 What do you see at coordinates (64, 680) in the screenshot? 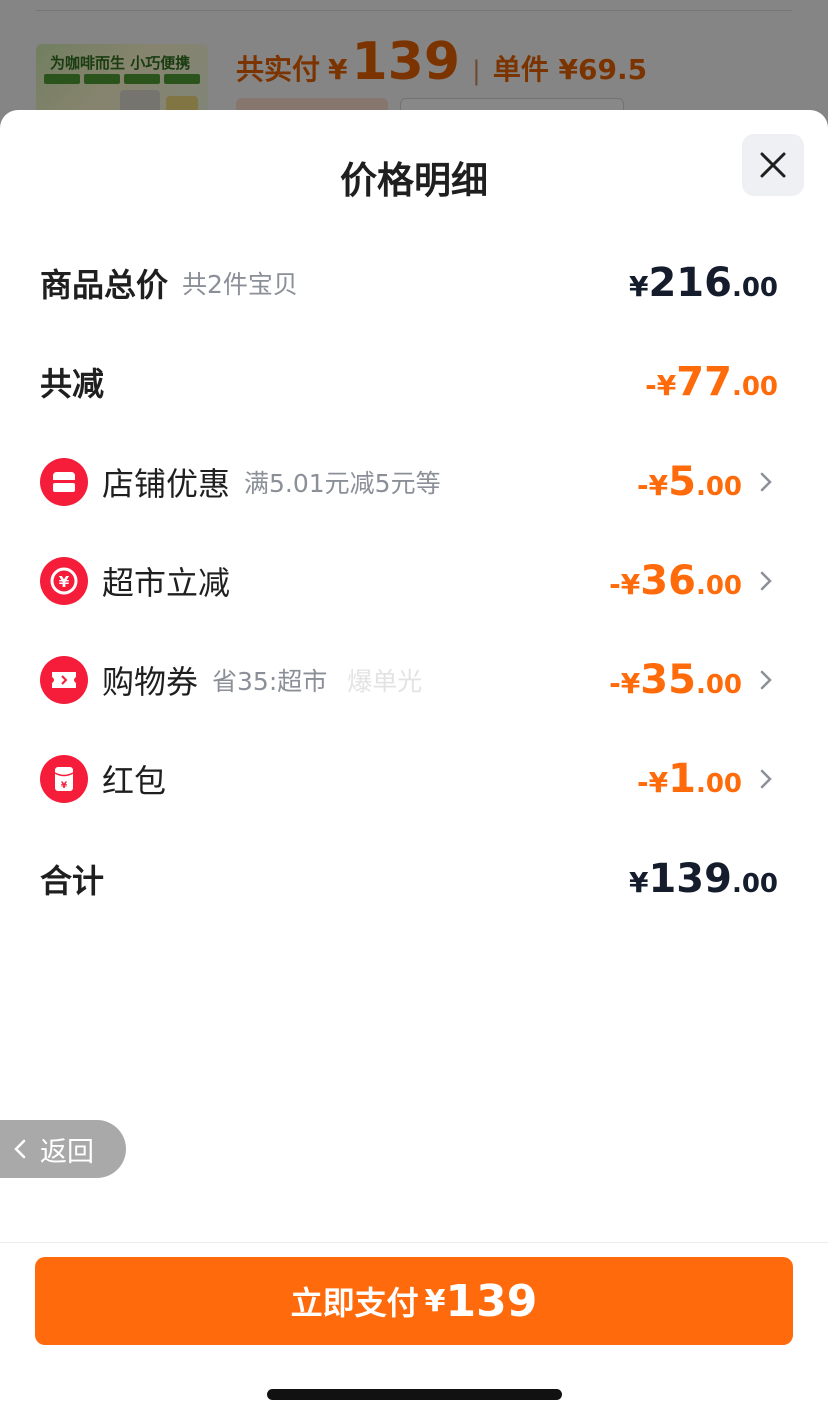
I see `ticket-icon` at bounding box center [64, 680].